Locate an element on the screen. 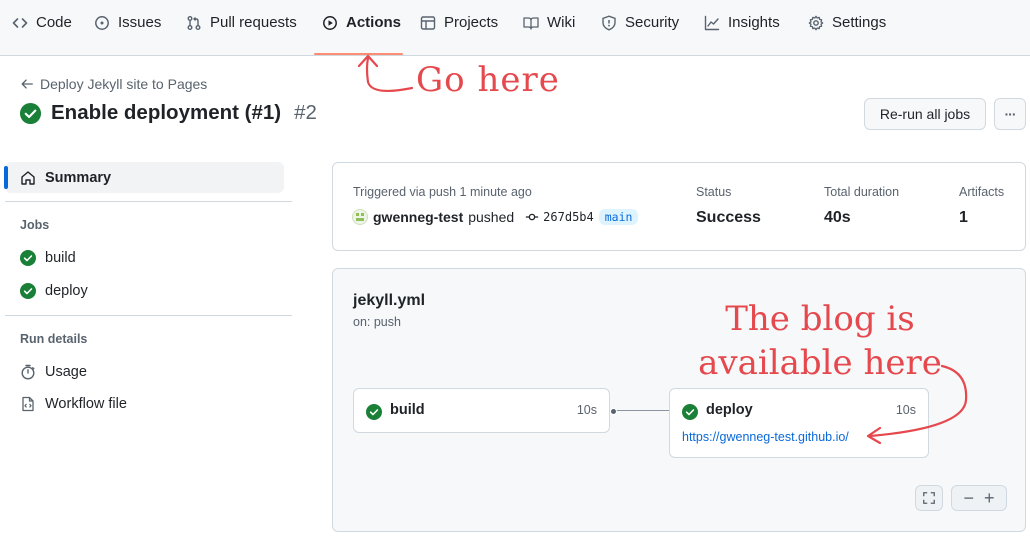  run-number: #2 is located at coordinates (305, 112).